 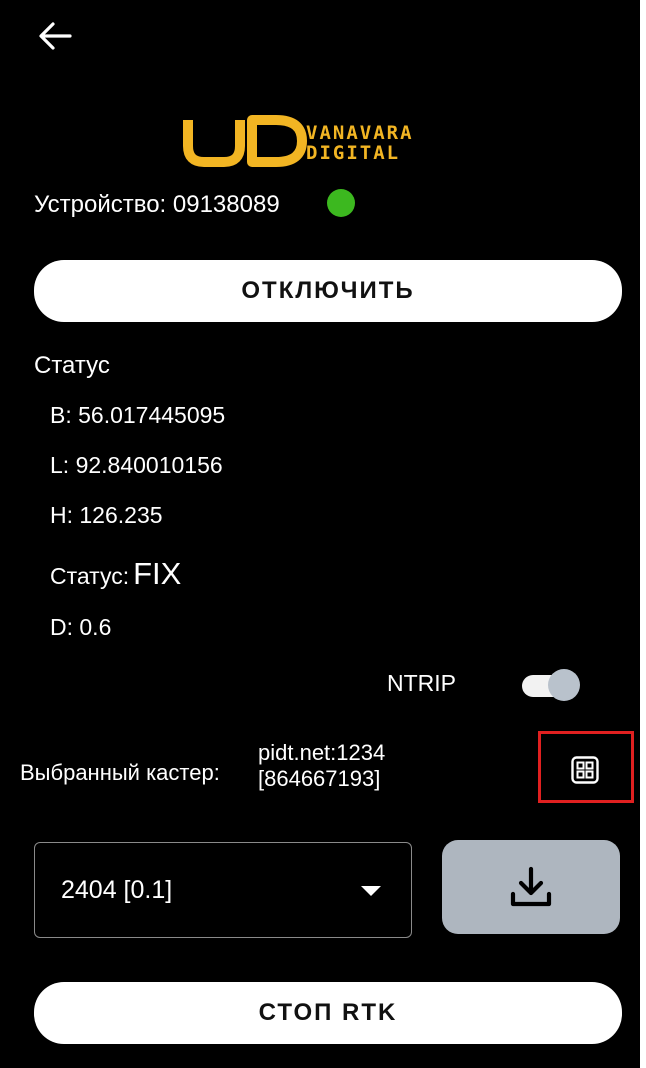 I want to click on longitude-value: L: 92.840010156, so click(x=136, y=465).